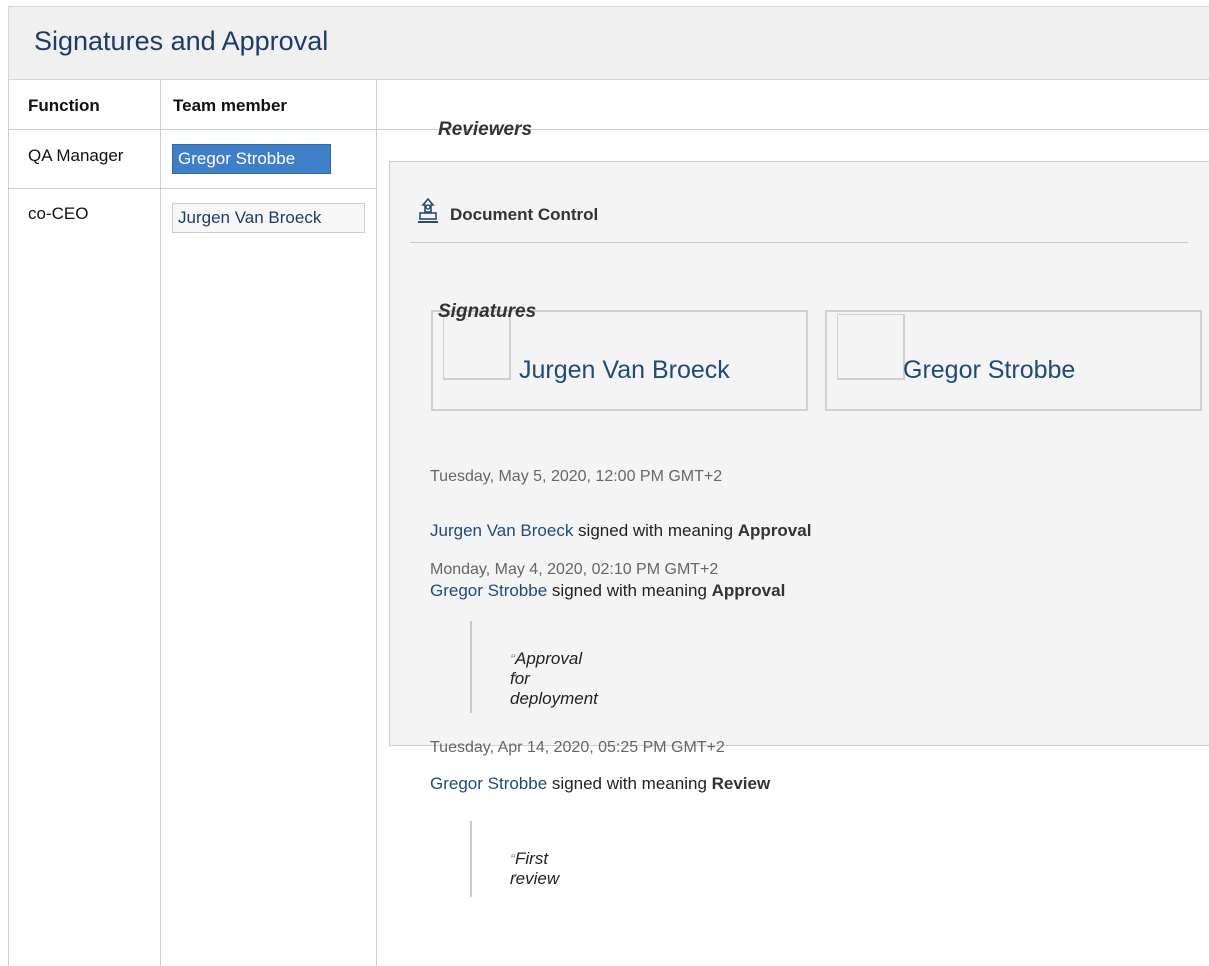  I want to click on team-member-button: Jurgen Van Broeck, so click(268, 218).